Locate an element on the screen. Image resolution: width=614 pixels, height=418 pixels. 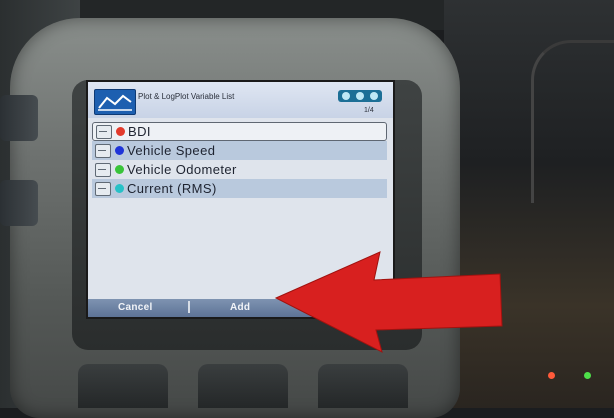
page-indicator: 1/4 is located at coordinates (369, 110).